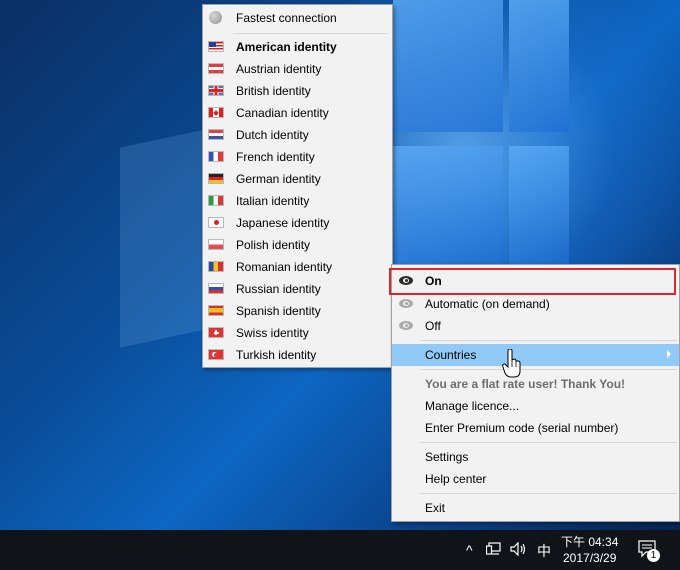 The image size is (680, 570). I want to click on identity-label: Italian identity, so click(273, 201).